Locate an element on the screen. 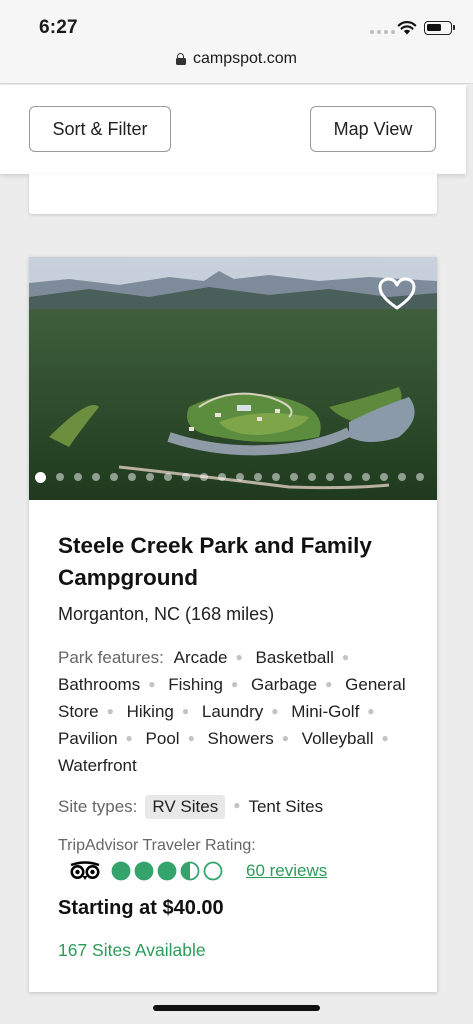 The width and height of the screenshot is (473, 1024). park-feature-item: Volleyball is located at coordinates (337, 738).